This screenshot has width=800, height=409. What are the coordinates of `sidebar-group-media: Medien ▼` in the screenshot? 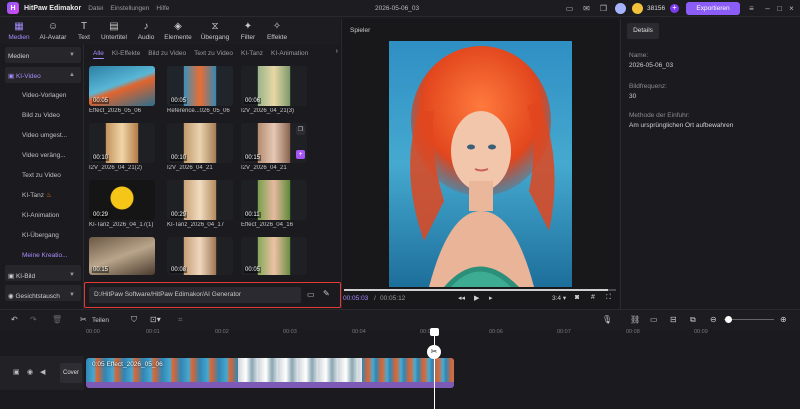 It's located at (41, 56).